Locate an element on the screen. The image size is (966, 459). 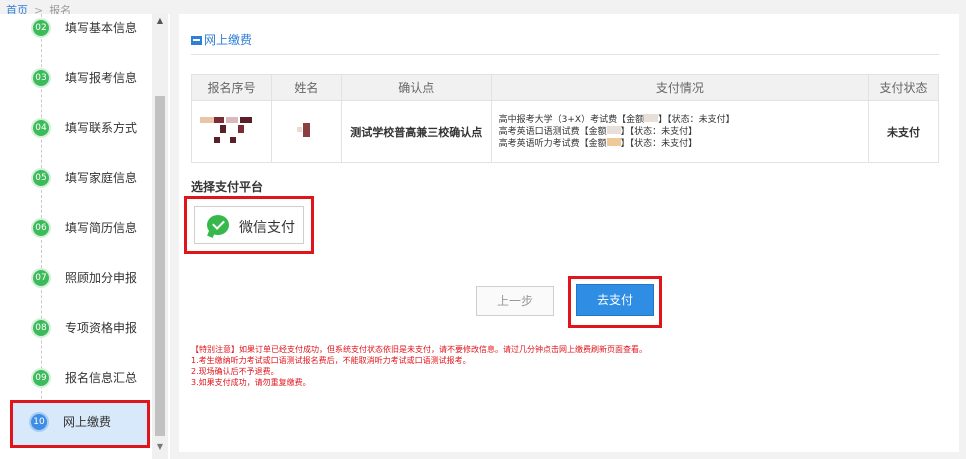
wechat-pay-label: 微信支付 is located at coordinates (267, 228).